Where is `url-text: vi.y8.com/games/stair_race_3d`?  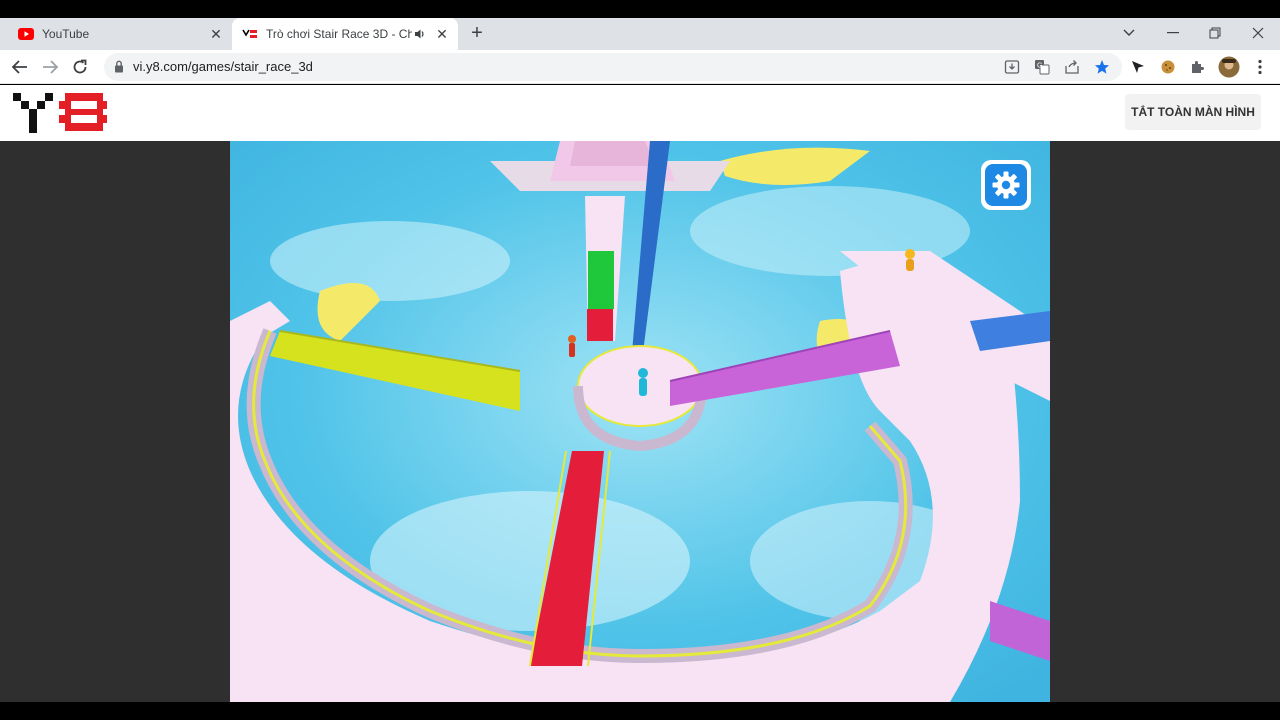 url-text: vi.y8.com/games/stair_race_3d is located at coordinates (223, 66).